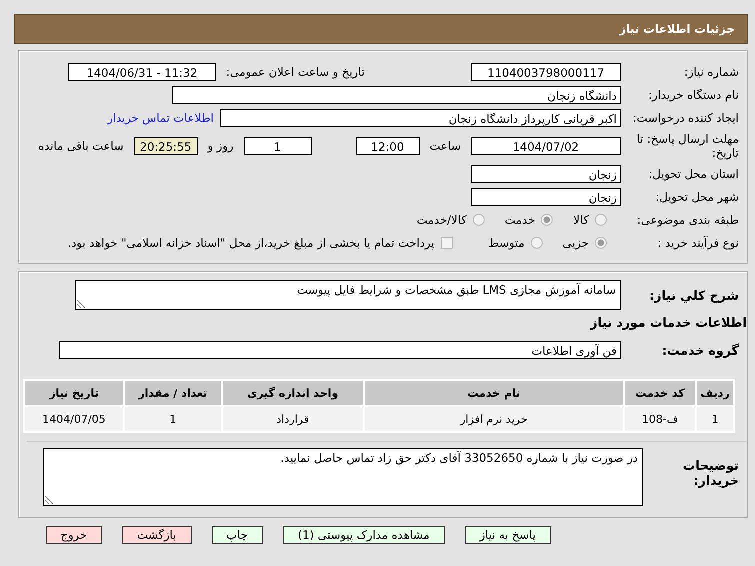 Image resolution: width=755 pixels, height=566 pixels. Describe the element at coordinates (688, 220) in the screenshot. I see `field-label: طبقه بندی موضوعی:` at that location.